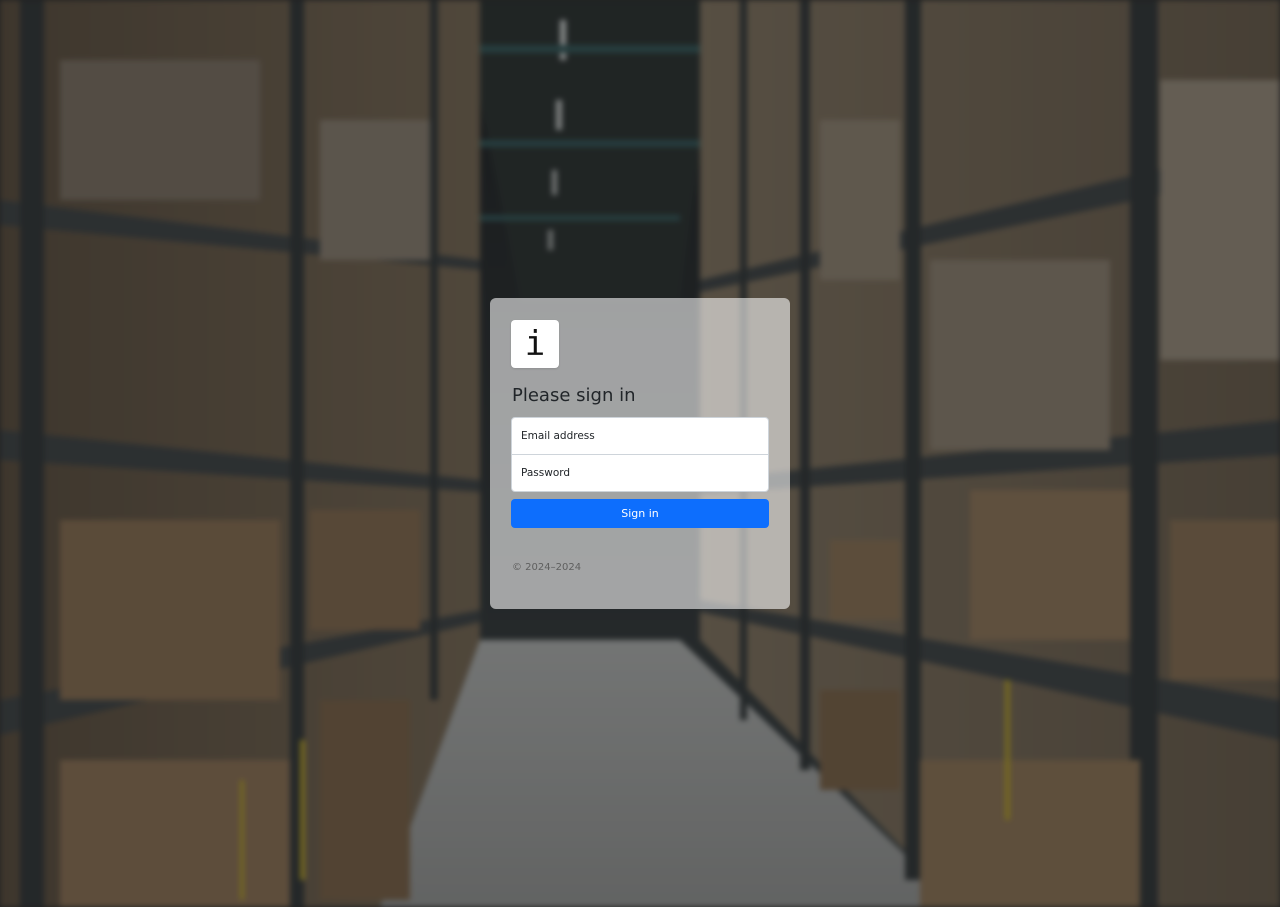 This screenshot has height=907, width=1280. I want to click on signin-form: Sign in, so click(640, 472).